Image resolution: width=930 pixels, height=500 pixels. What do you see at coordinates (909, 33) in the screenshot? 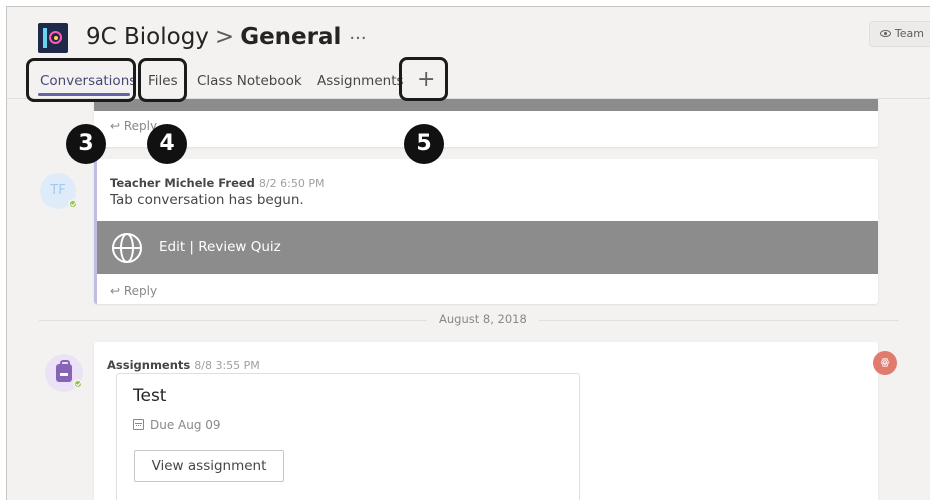
I see `team-button-label: Team` at bounding box center [909, 33].